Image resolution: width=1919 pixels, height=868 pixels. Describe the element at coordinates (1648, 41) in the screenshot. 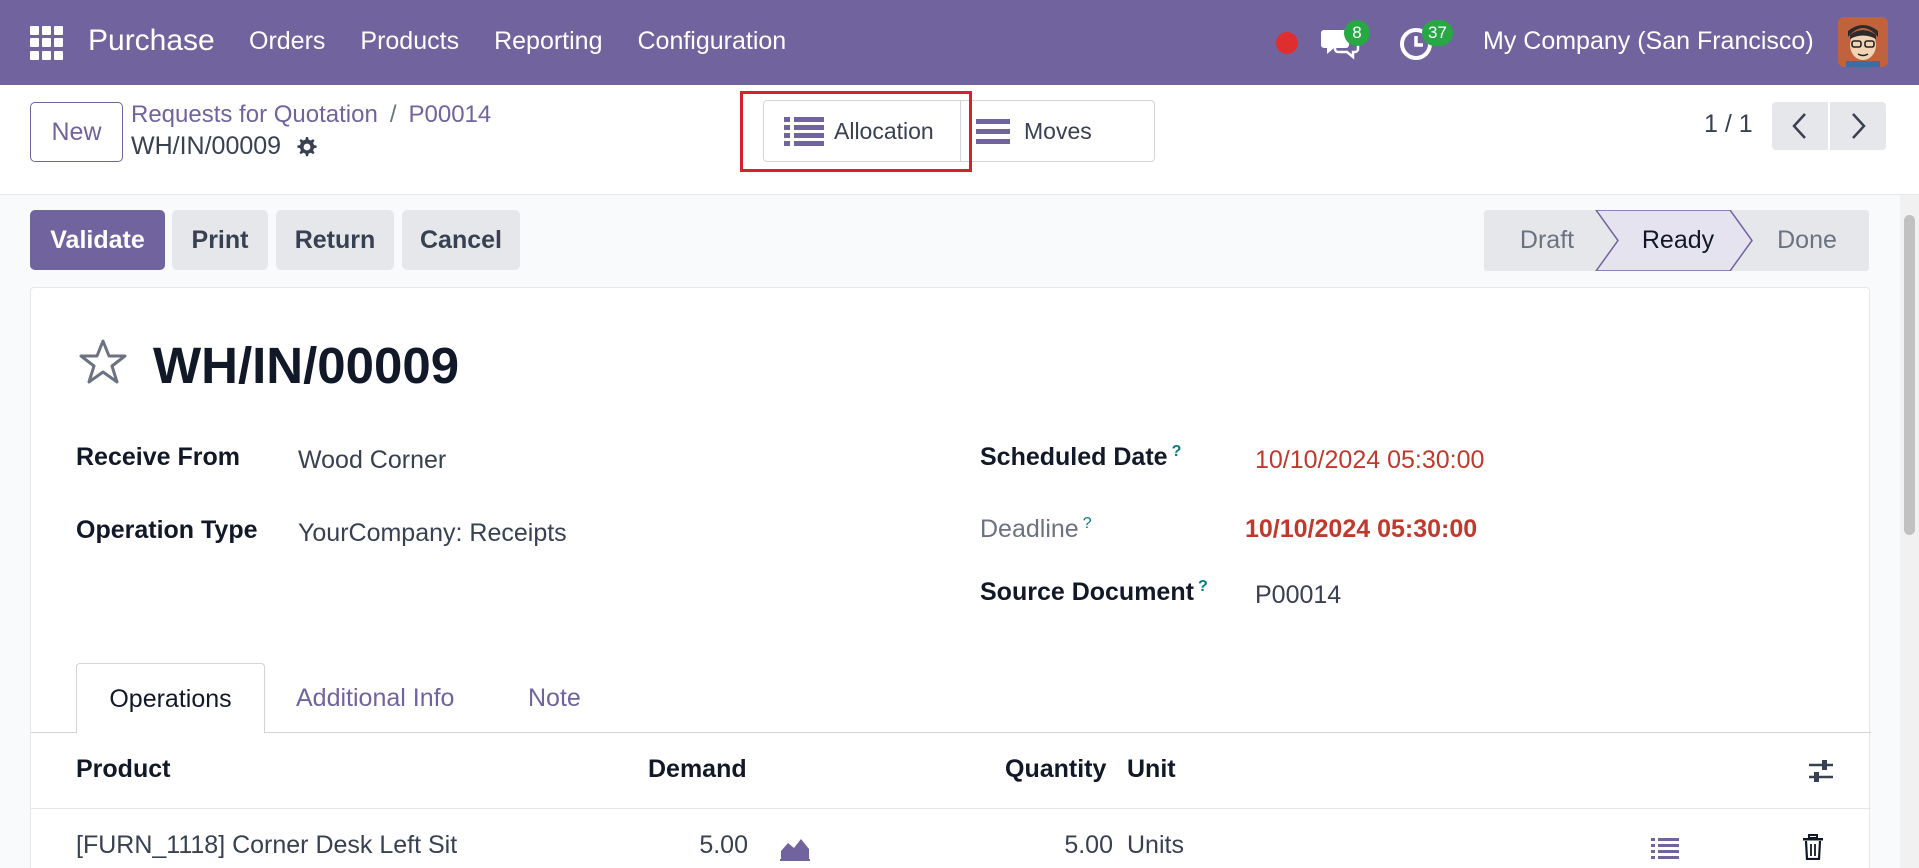

I see `company-switcher: My Company (San Francisco)` at that location.